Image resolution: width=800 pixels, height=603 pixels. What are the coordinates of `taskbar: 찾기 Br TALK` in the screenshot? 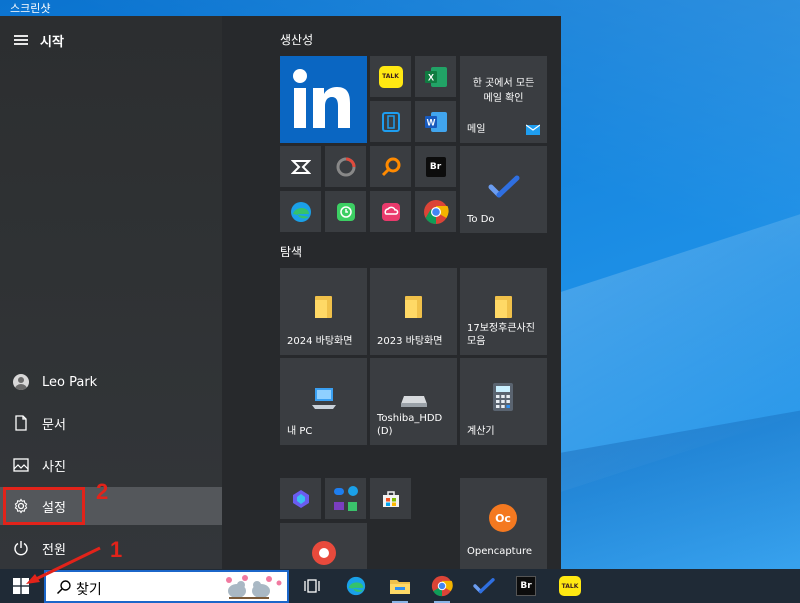 It's located at (400, 586).